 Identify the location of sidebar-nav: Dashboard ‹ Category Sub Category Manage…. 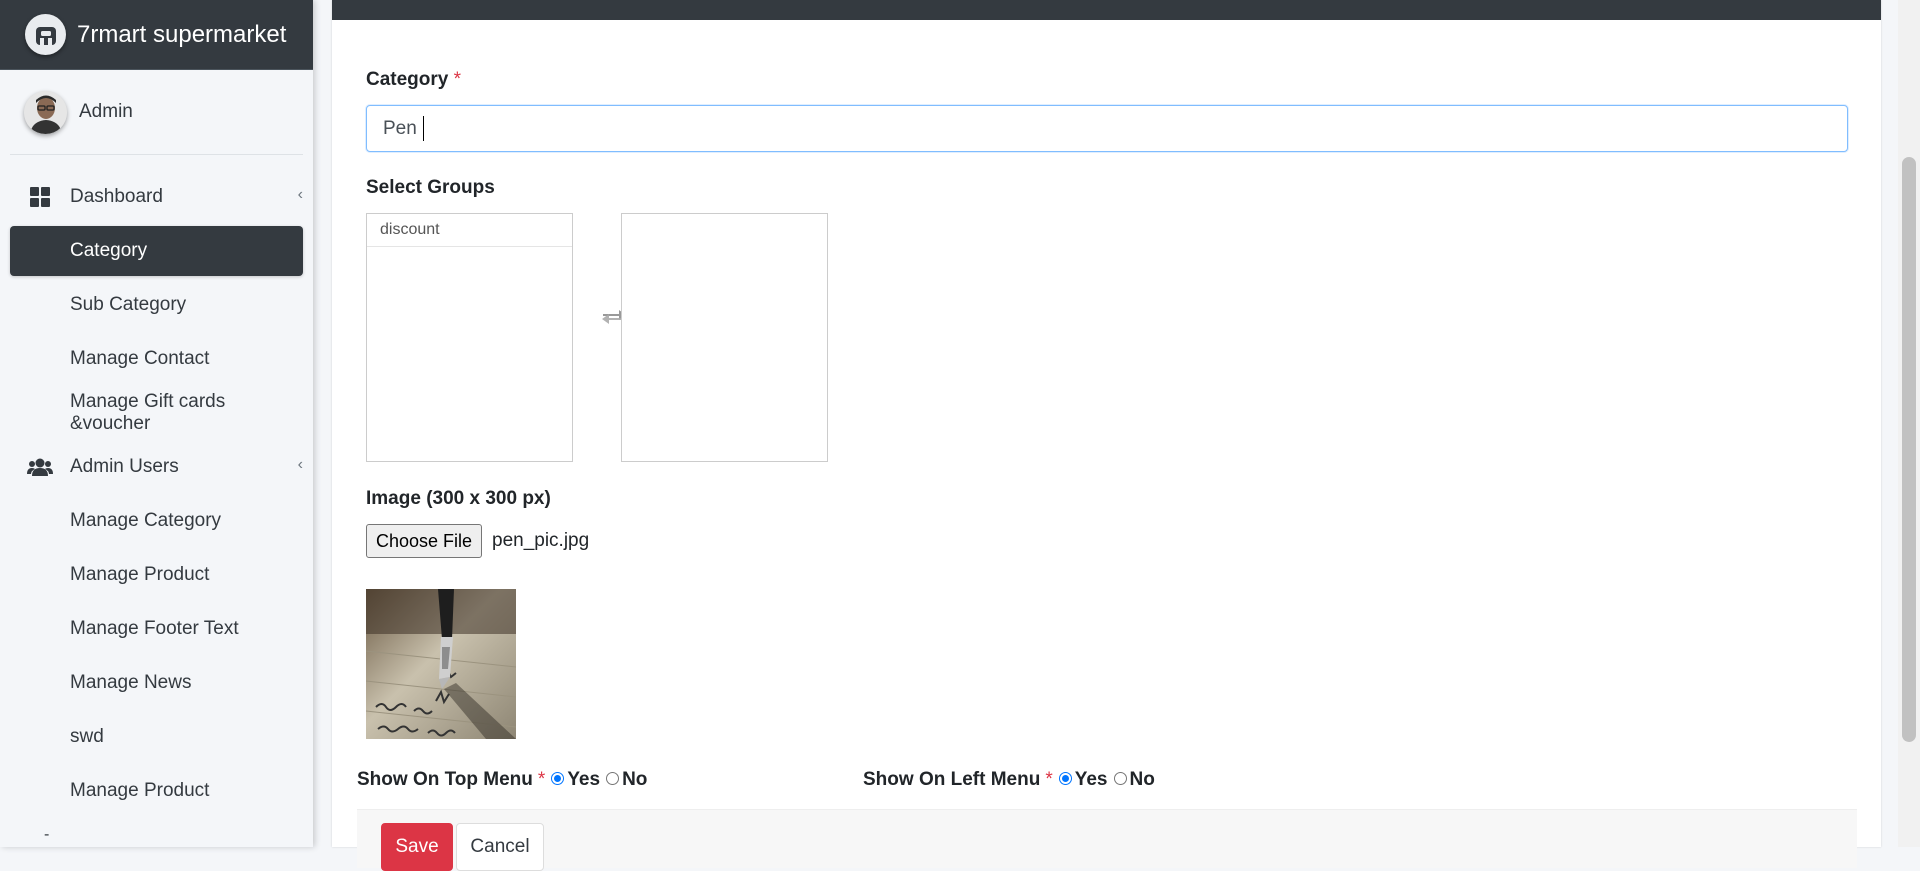
(156, 496).